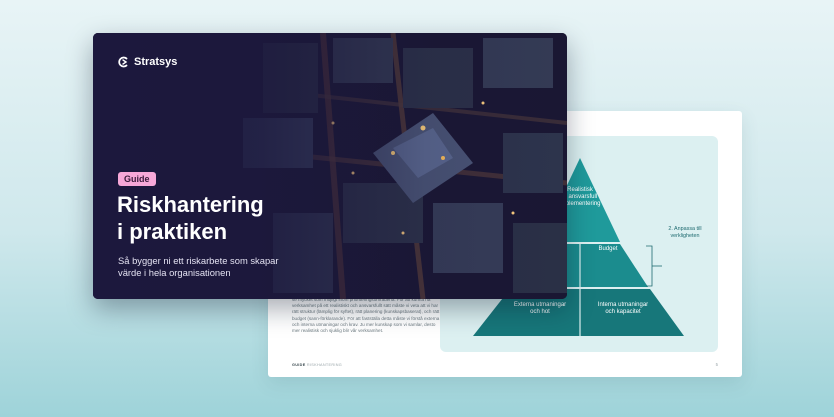 Image resolution: width=834 pixels, height=417 pixels. Describe the element at coordinates (123, 62) in the screenshot. I see `stratsys-logo-icon` at that location.